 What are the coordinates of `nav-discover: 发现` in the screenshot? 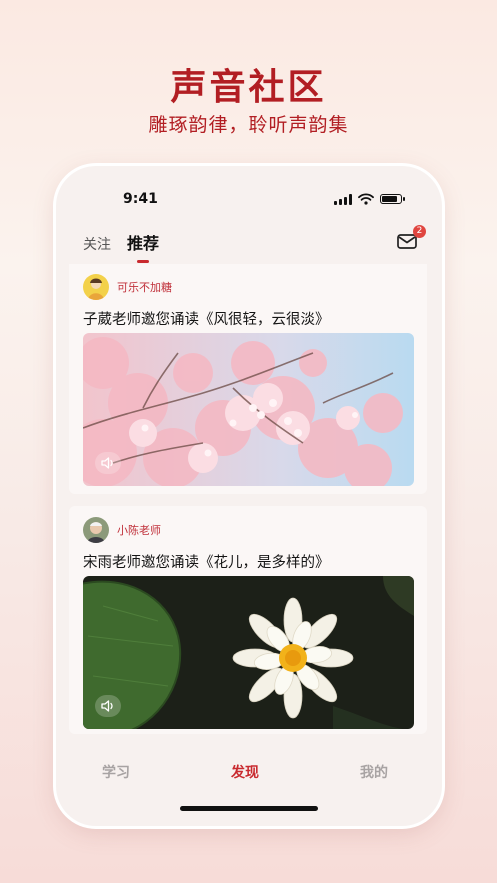 It's located at (245, 772).